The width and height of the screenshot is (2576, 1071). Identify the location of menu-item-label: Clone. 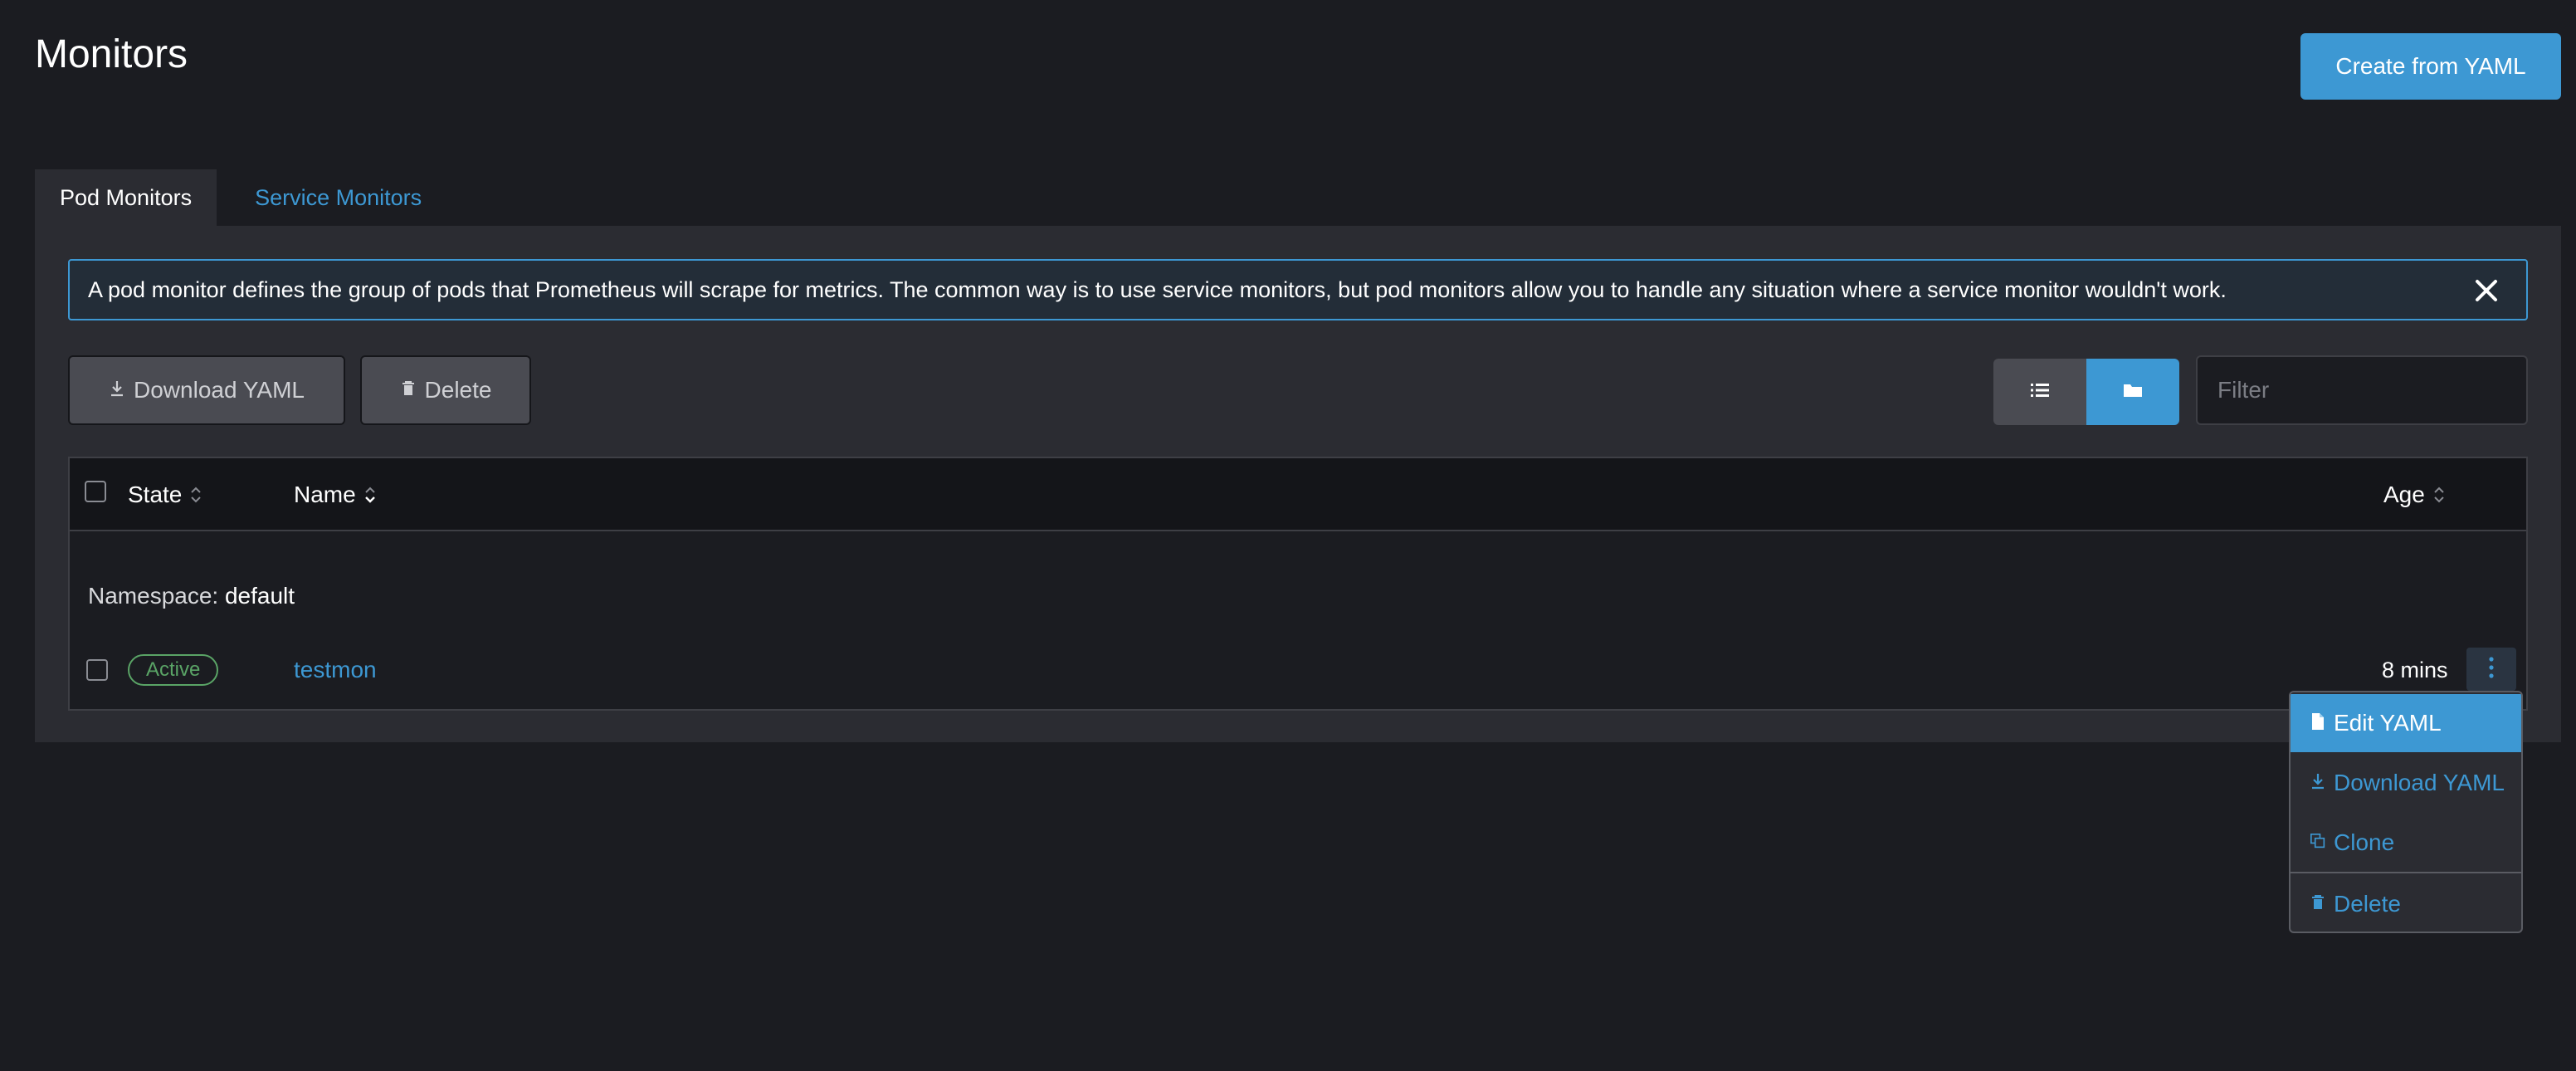
(2364, 842).